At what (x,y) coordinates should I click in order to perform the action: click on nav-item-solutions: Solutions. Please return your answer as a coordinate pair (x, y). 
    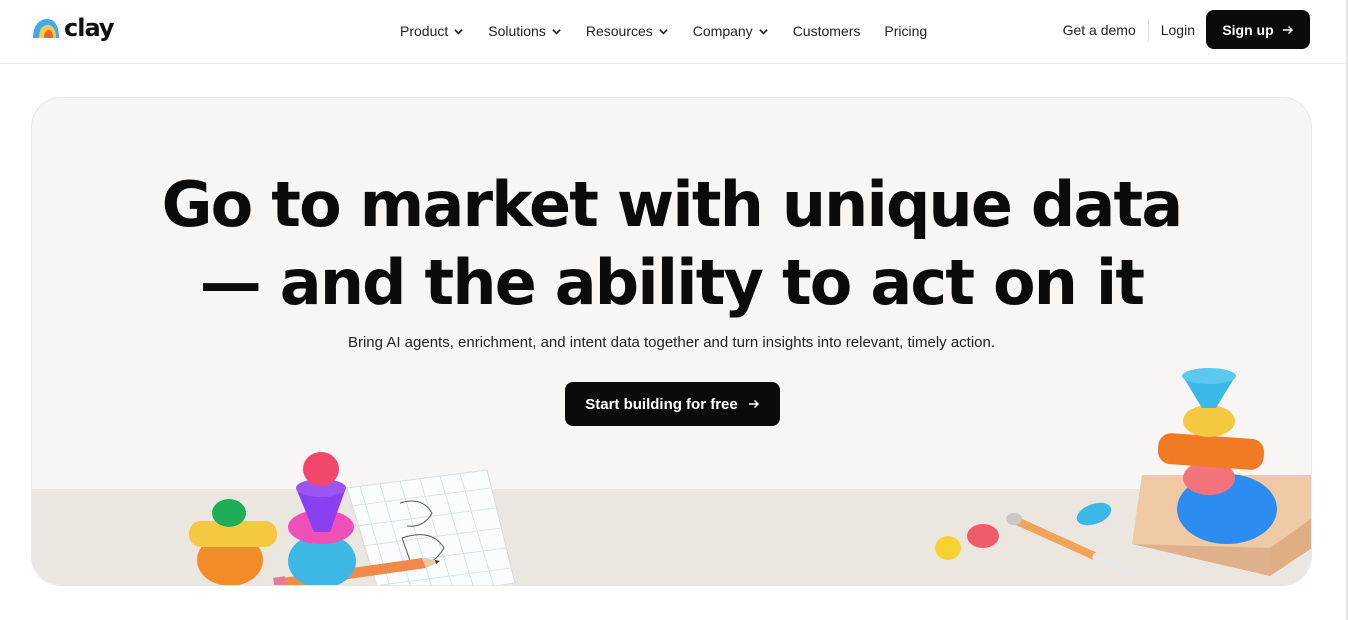
    Looking at the image, I should click on (525, 31).